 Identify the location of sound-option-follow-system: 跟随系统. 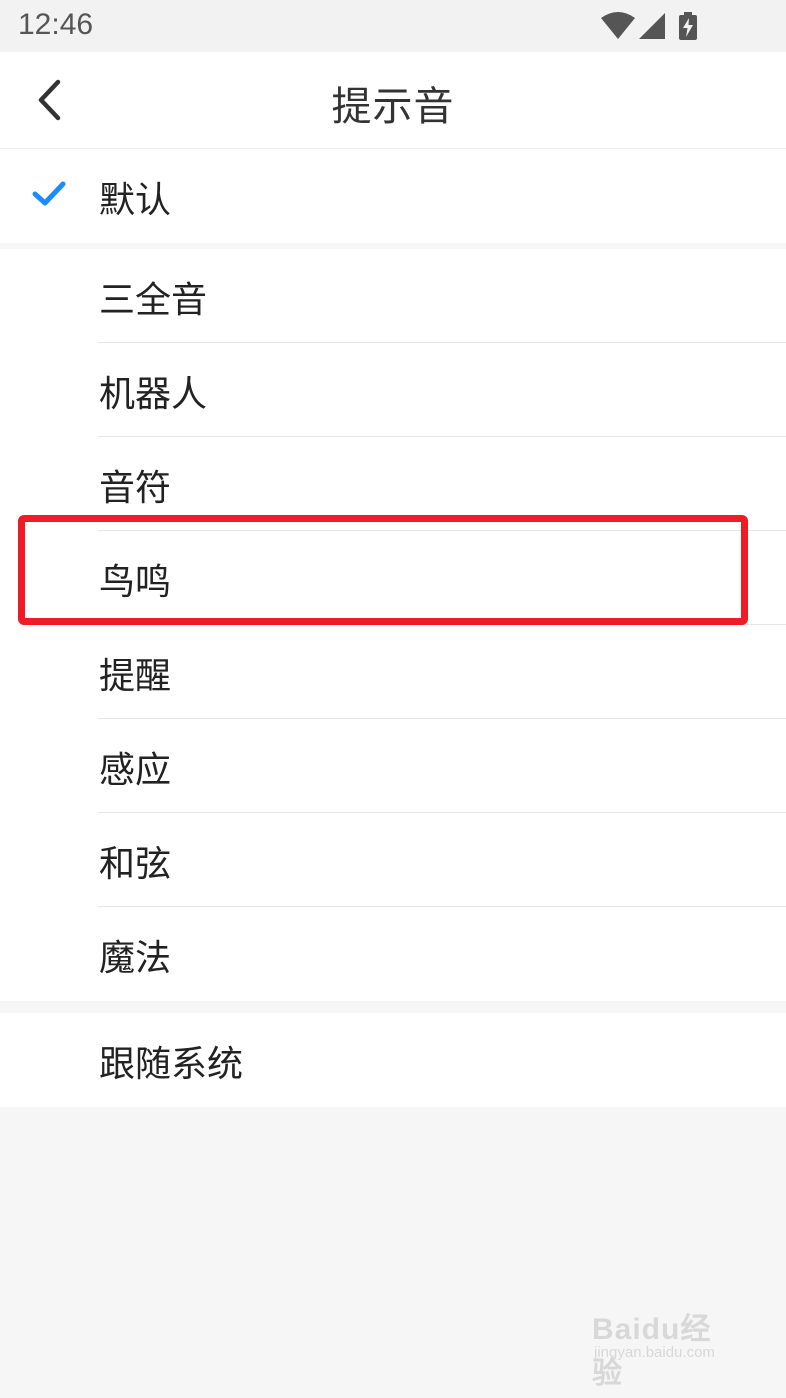
(393, 1060).